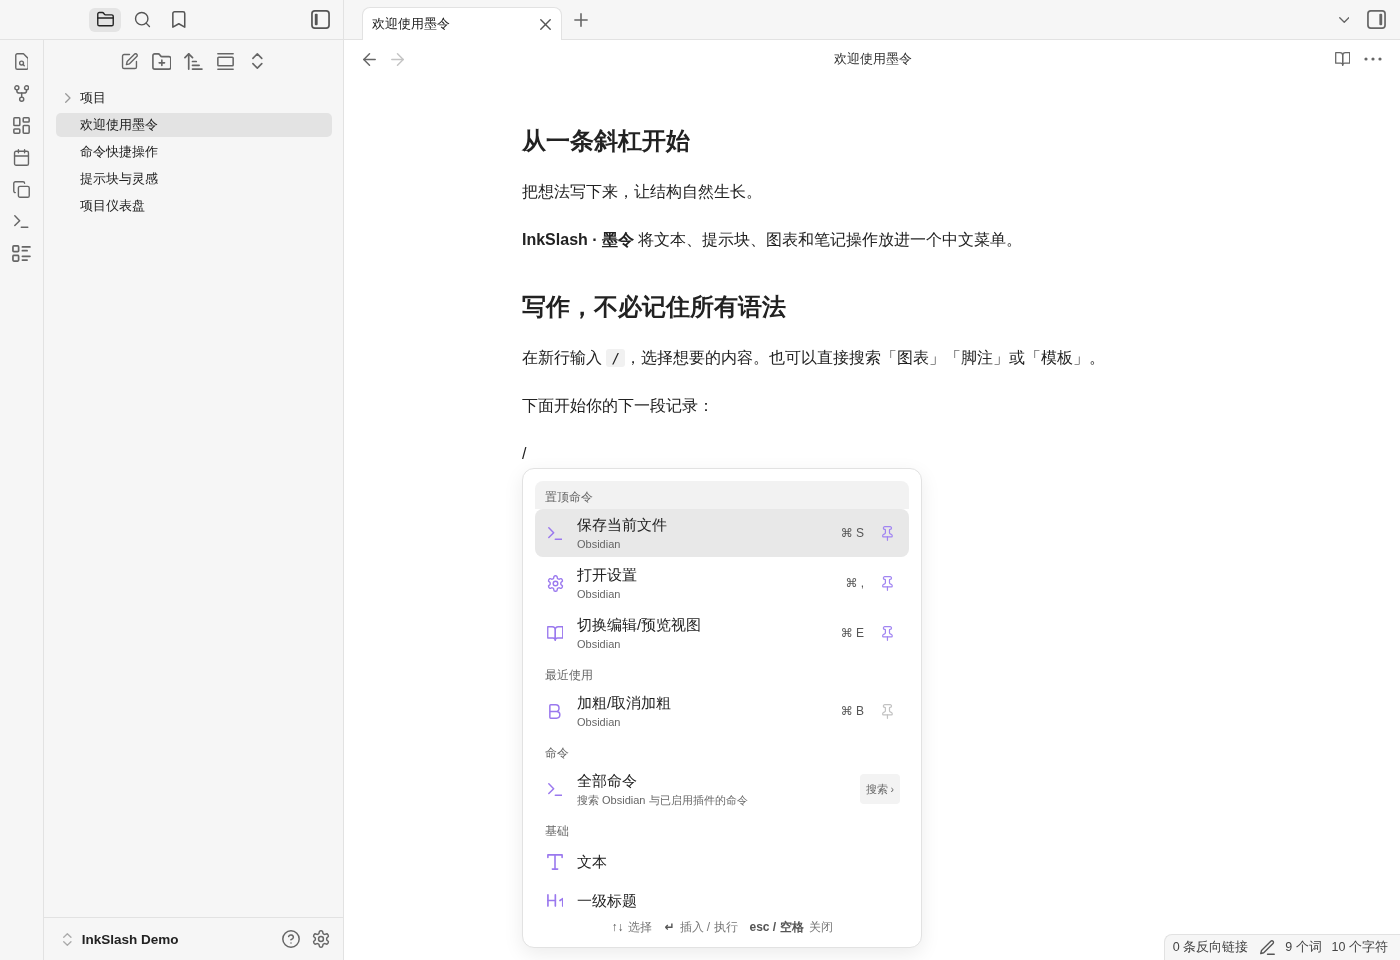  I want to click on section-header: 置顶命令, so click(722, 495).